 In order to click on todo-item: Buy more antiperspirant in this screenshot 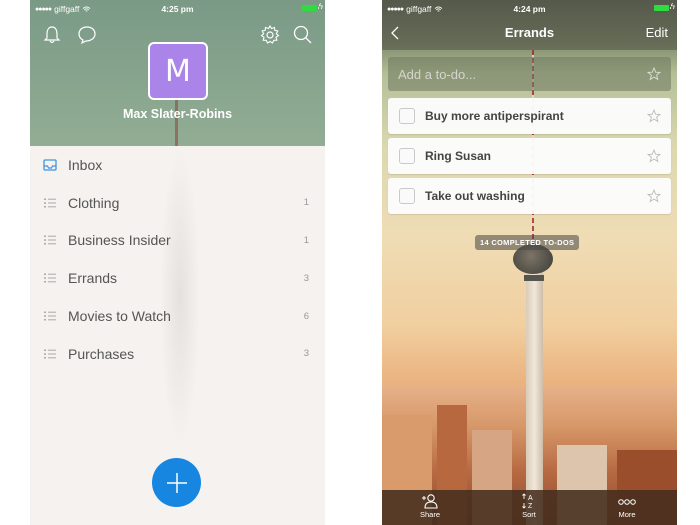, I will do `click(529, 116)`.